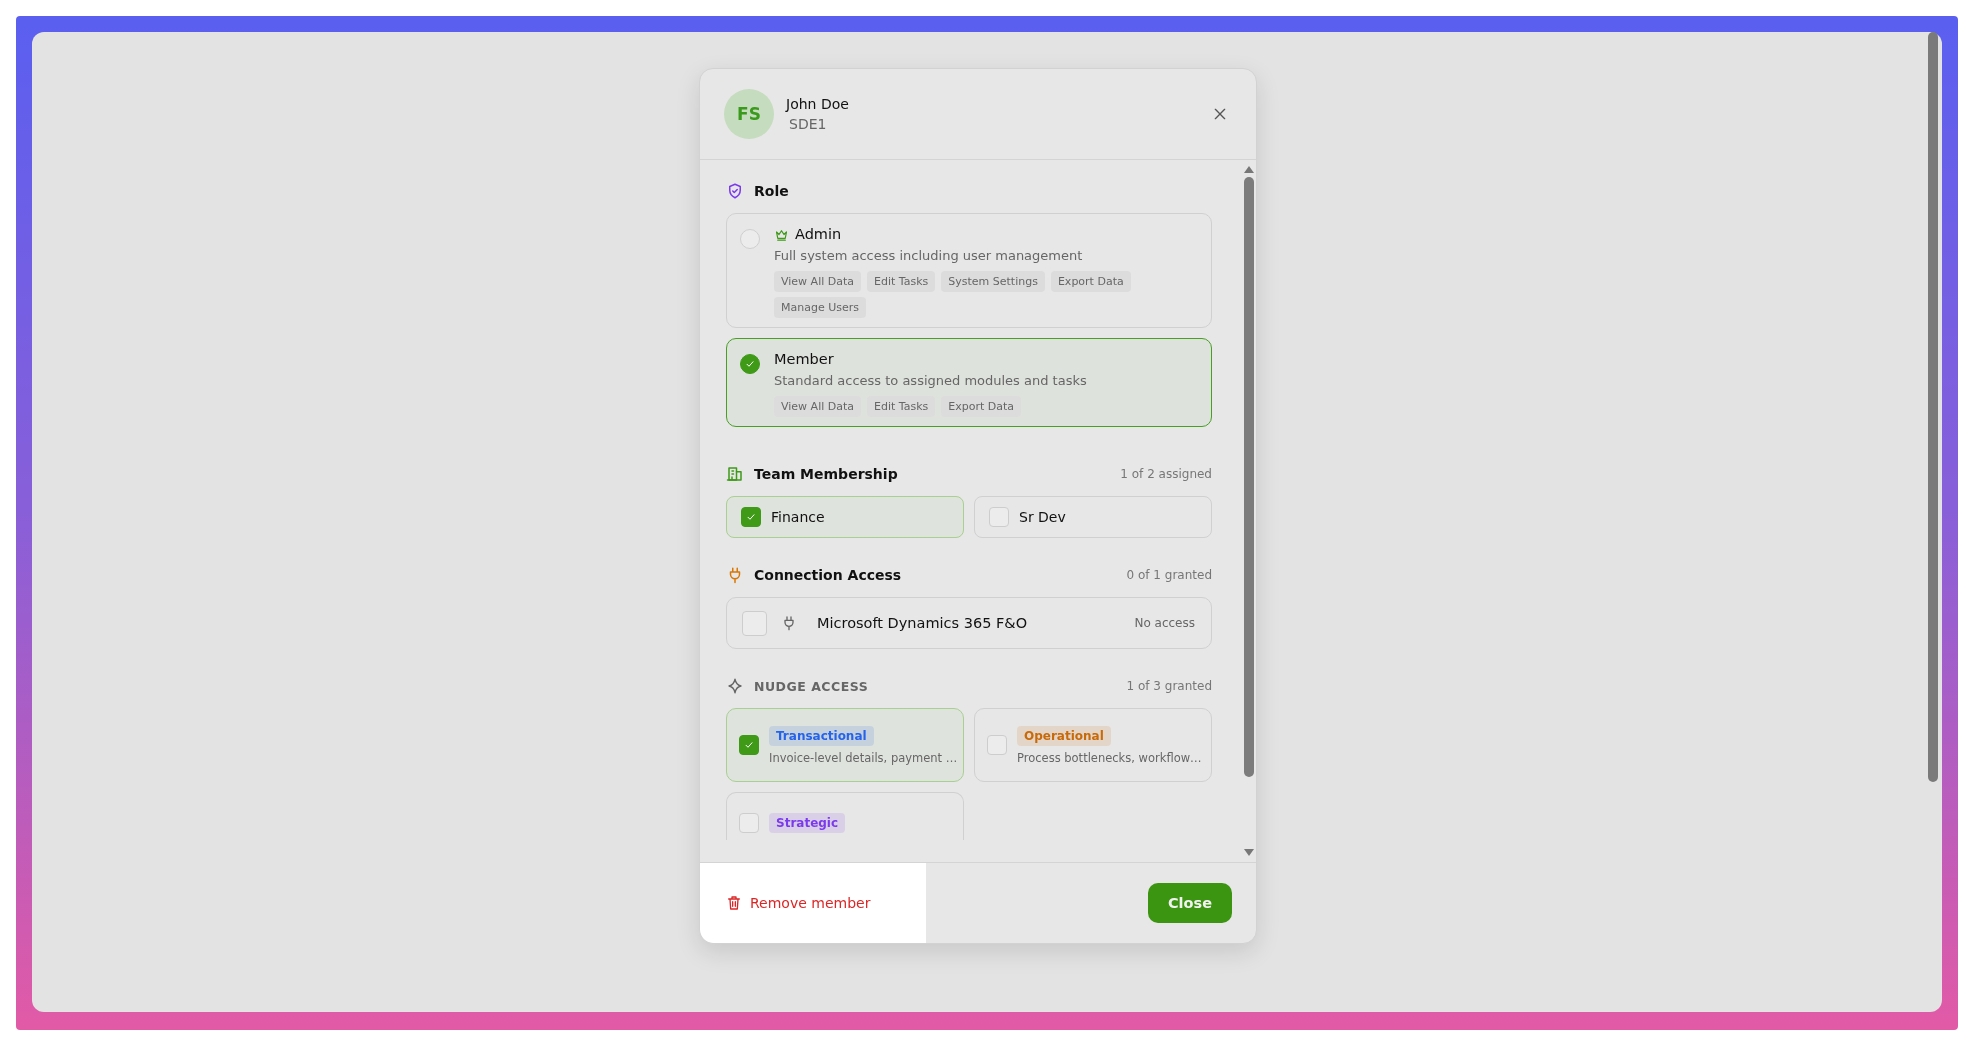 The image size is (1974, 1045). I want to click on nudge-tag: Operational, so click(1064, 735).